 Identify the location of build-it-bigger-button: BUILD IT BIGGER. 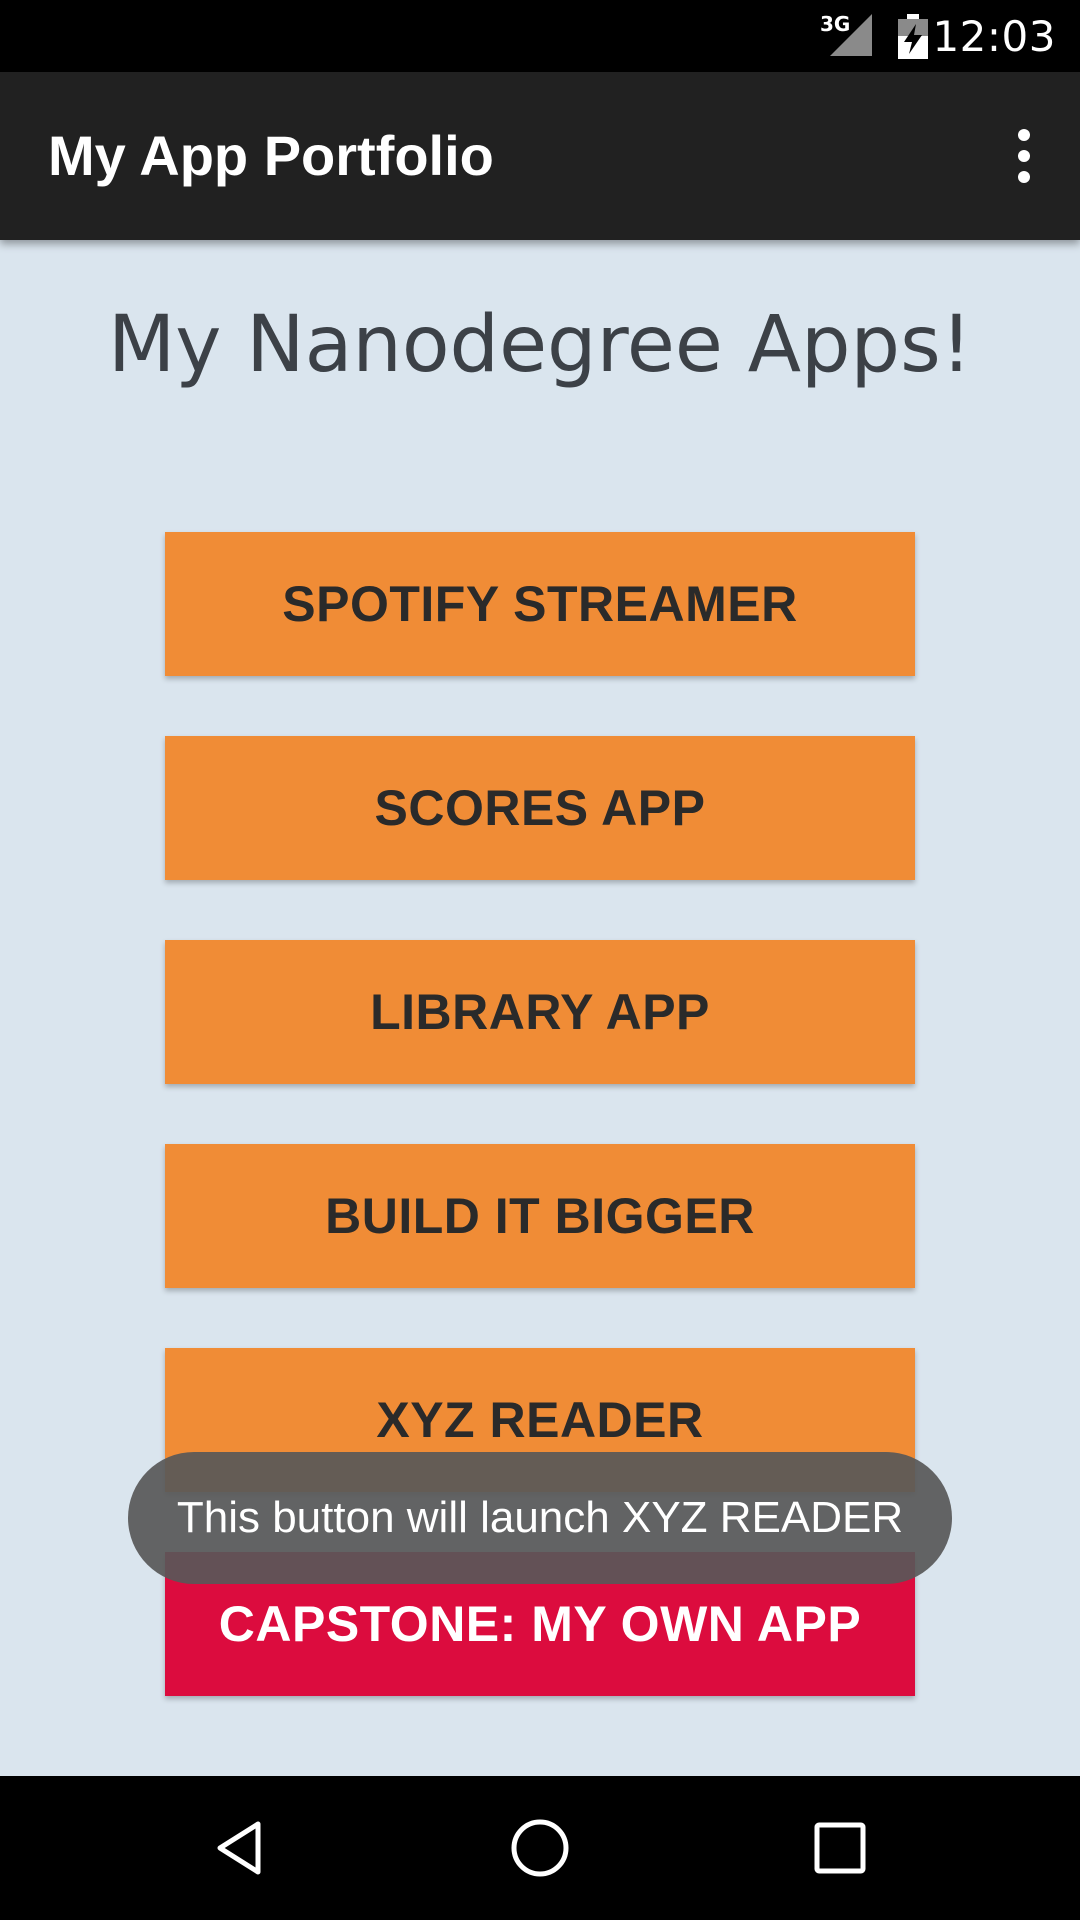
(540, 1216).